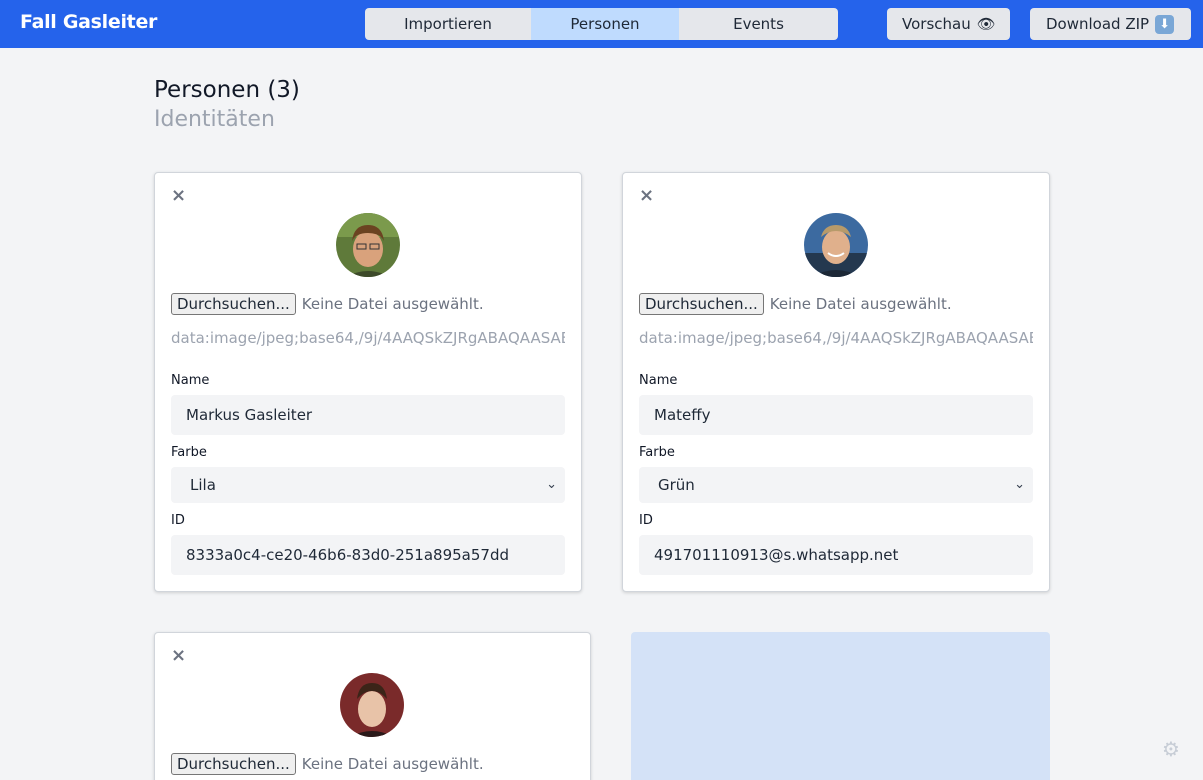  Describe the element at coordinates (836, 485) in the screenshot. I see `color-select: Grün ⌄` at that location.